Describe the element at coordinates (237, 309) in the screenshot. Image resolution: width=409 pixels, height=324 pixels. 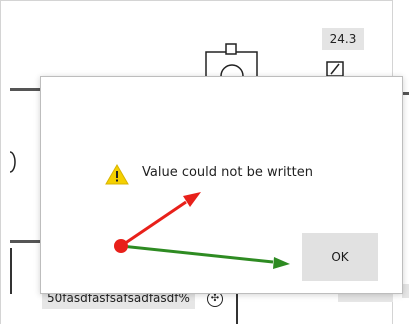
I see `pipe-vertical-bottom` at that location.